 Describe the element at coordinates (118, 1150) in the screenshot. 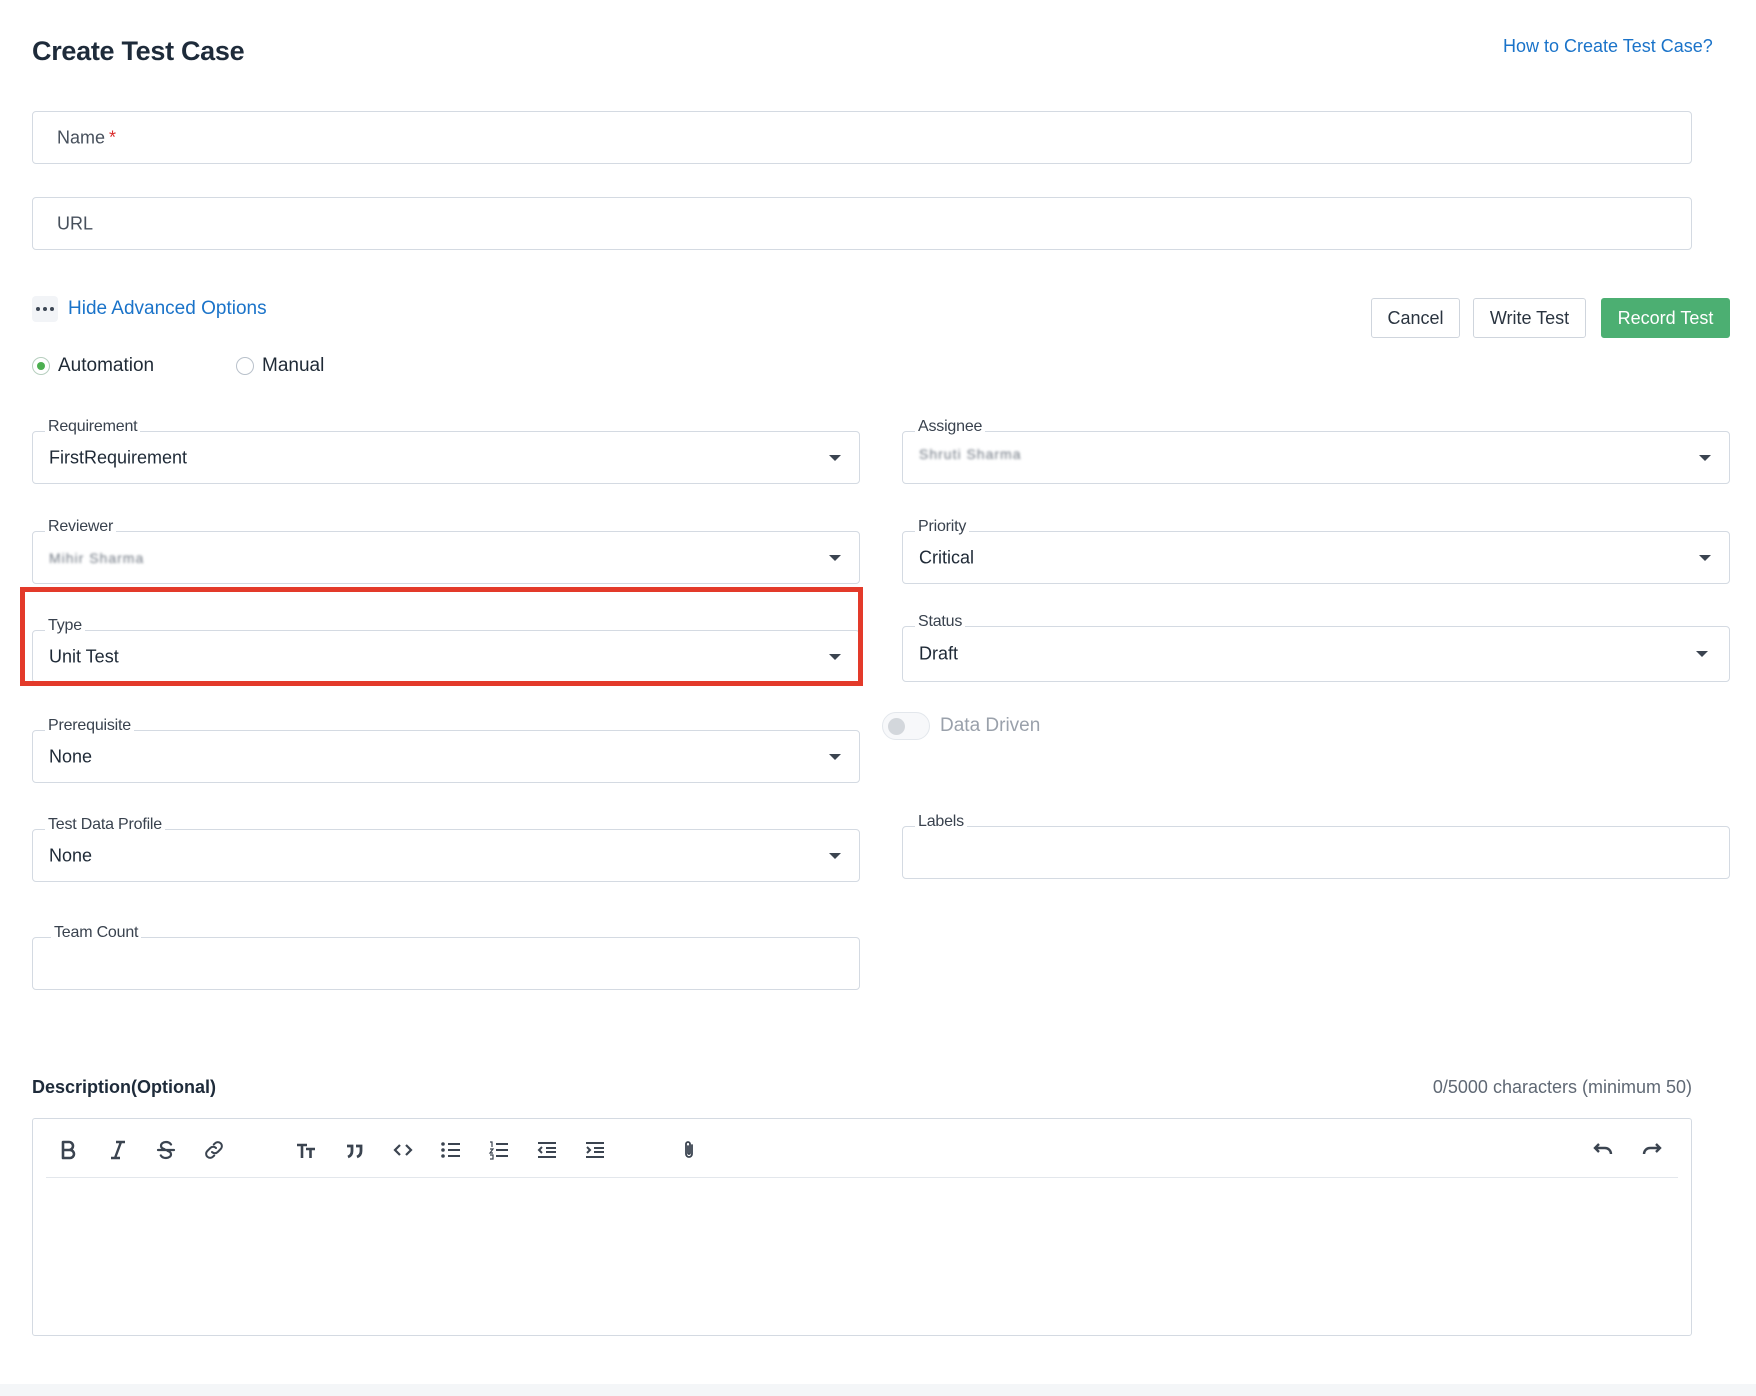

I see `italic-icon` at that location.